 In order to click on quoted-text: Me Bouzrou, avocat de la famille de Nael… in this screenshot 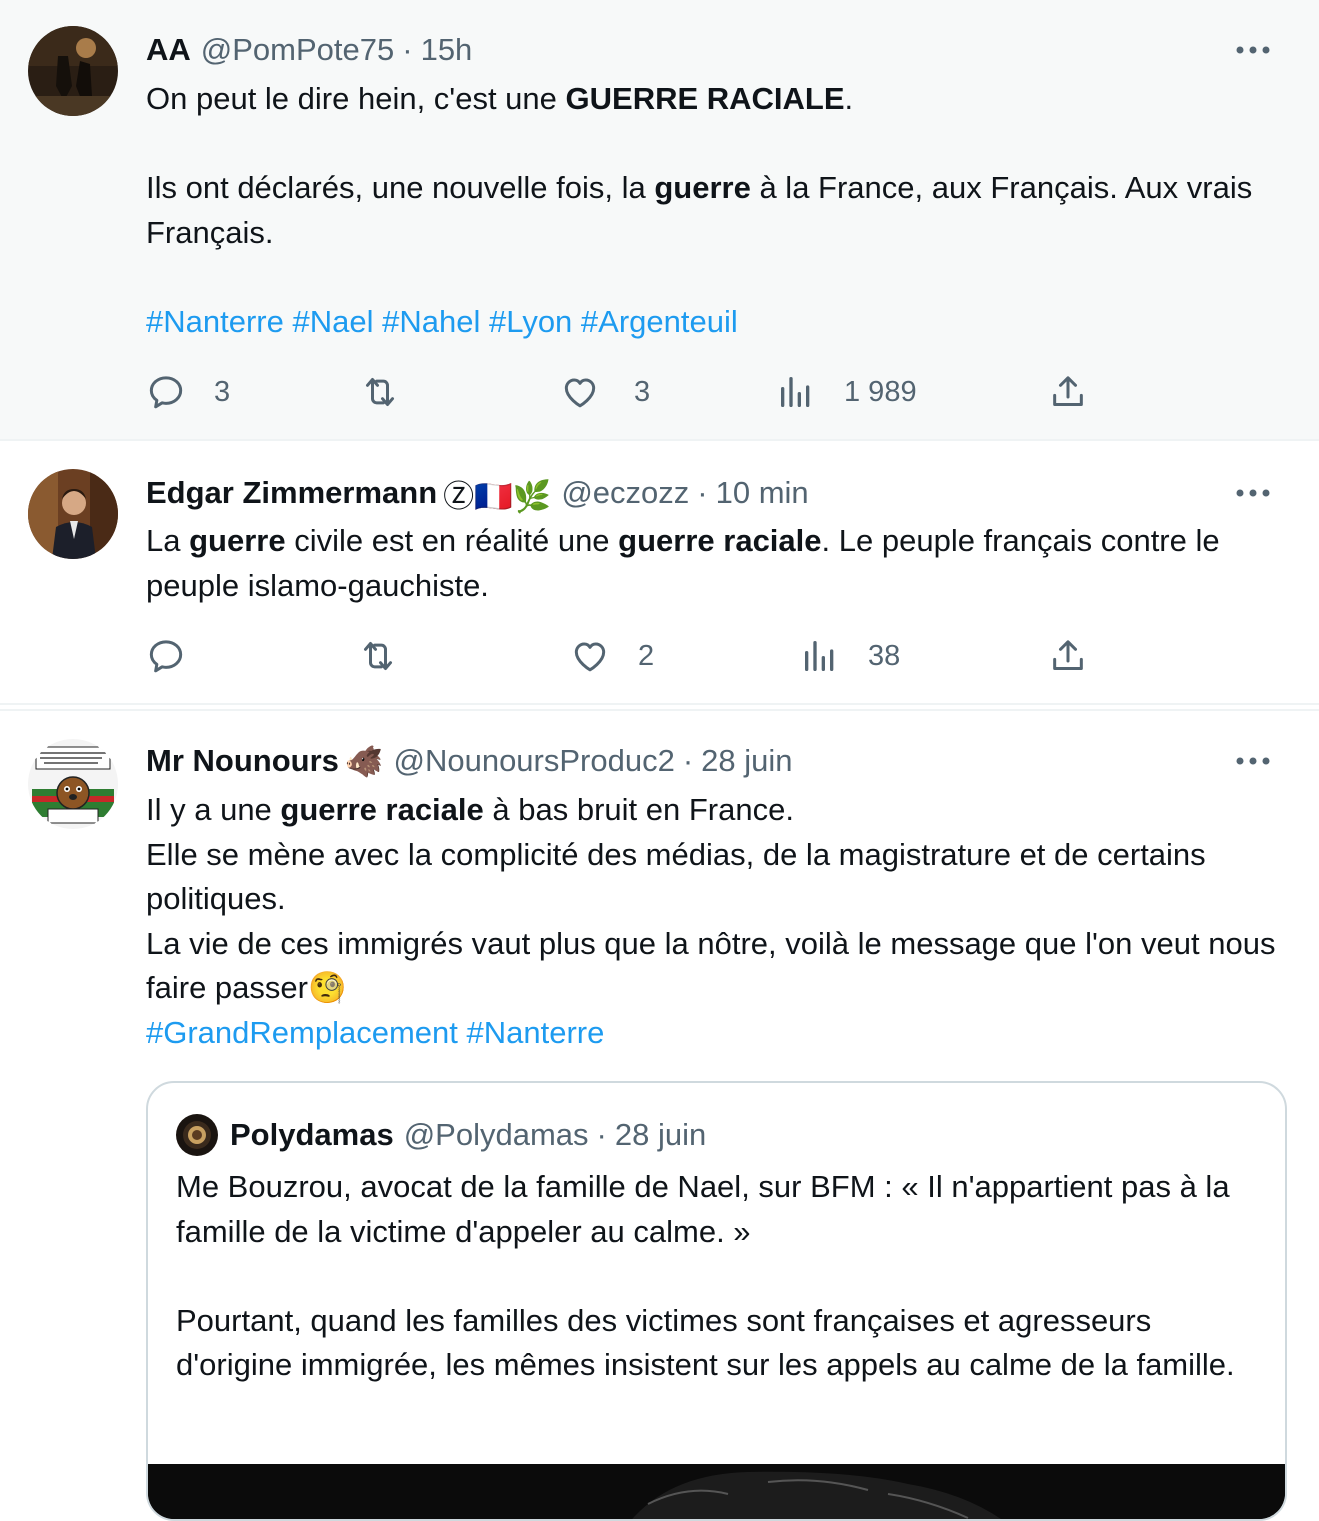, I will do `click(705, 1275)`.